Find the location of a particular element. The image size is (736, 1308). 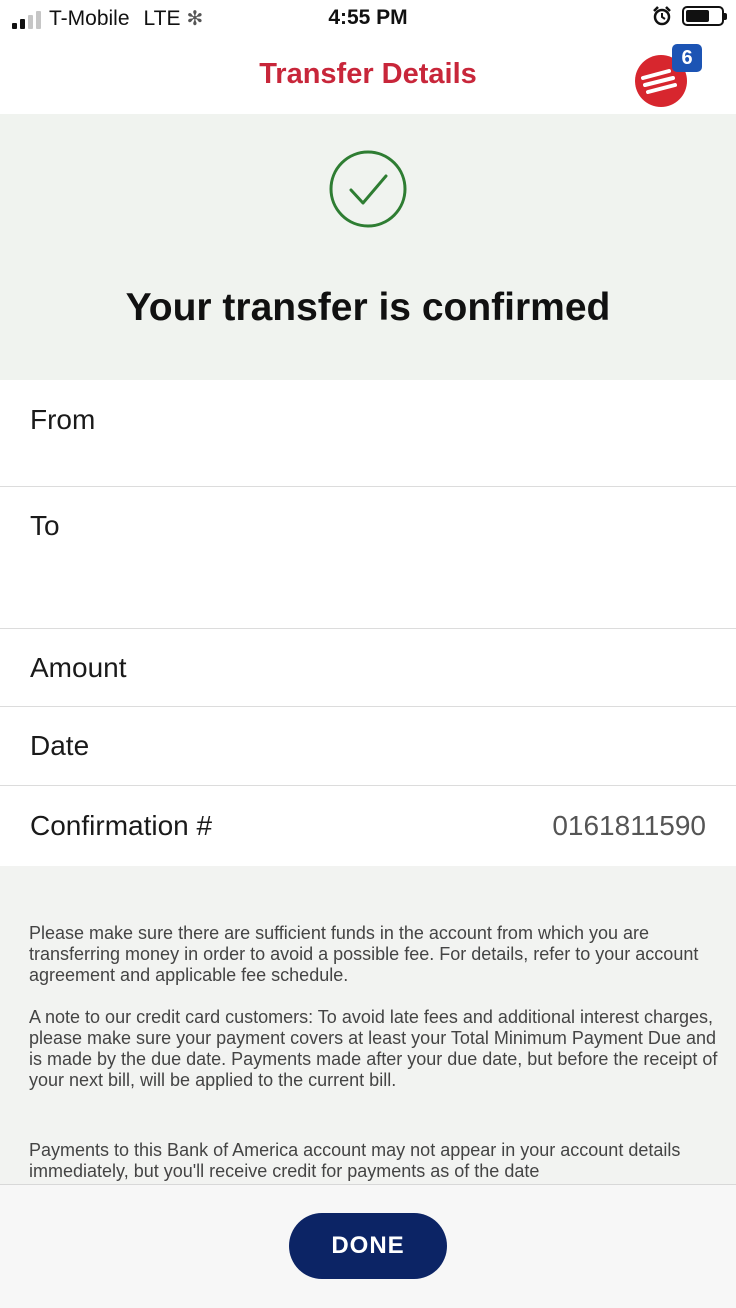

detail-row-date: Date is located at coordinates (368, 746).